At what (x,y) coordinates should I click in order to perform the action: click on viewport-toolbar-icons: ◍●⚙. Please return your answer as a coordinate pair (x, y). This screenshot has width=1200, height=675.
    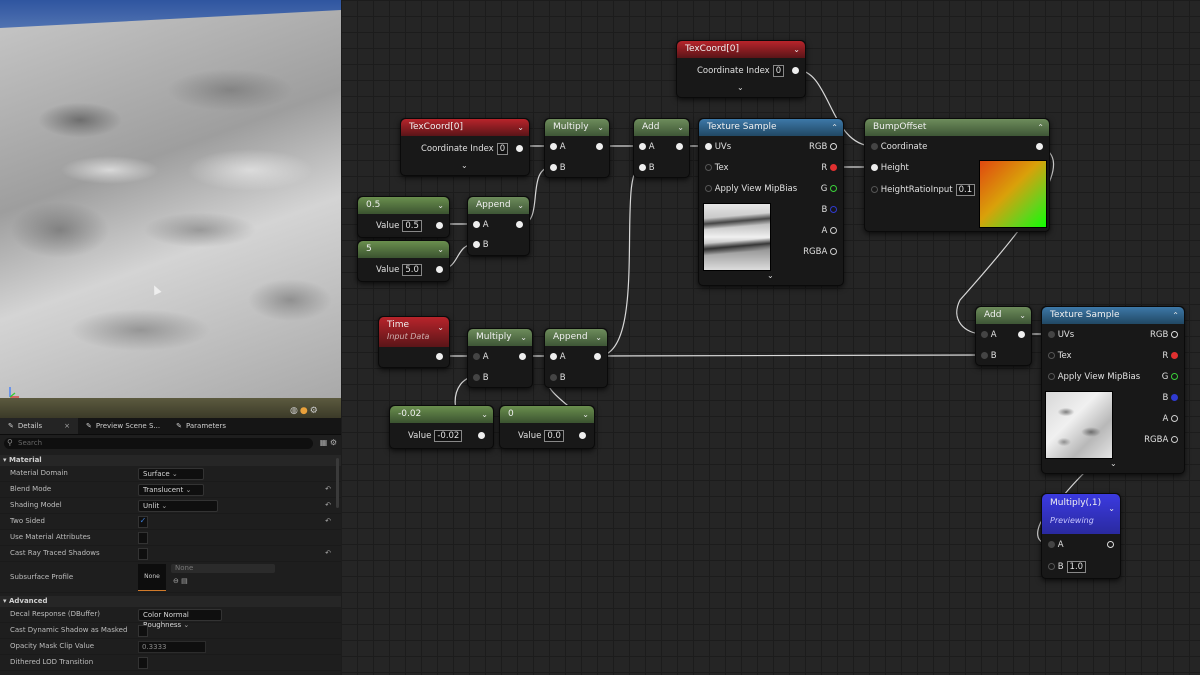
    Looking at the image, I should click on (305, 411).